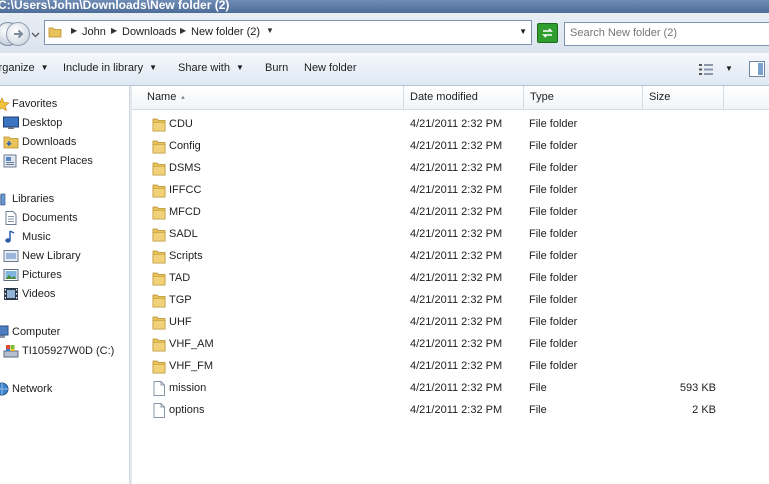 The width and height of the screenshot is (769, 484). I want to click on preview-pane-icon, so click(757, 69).